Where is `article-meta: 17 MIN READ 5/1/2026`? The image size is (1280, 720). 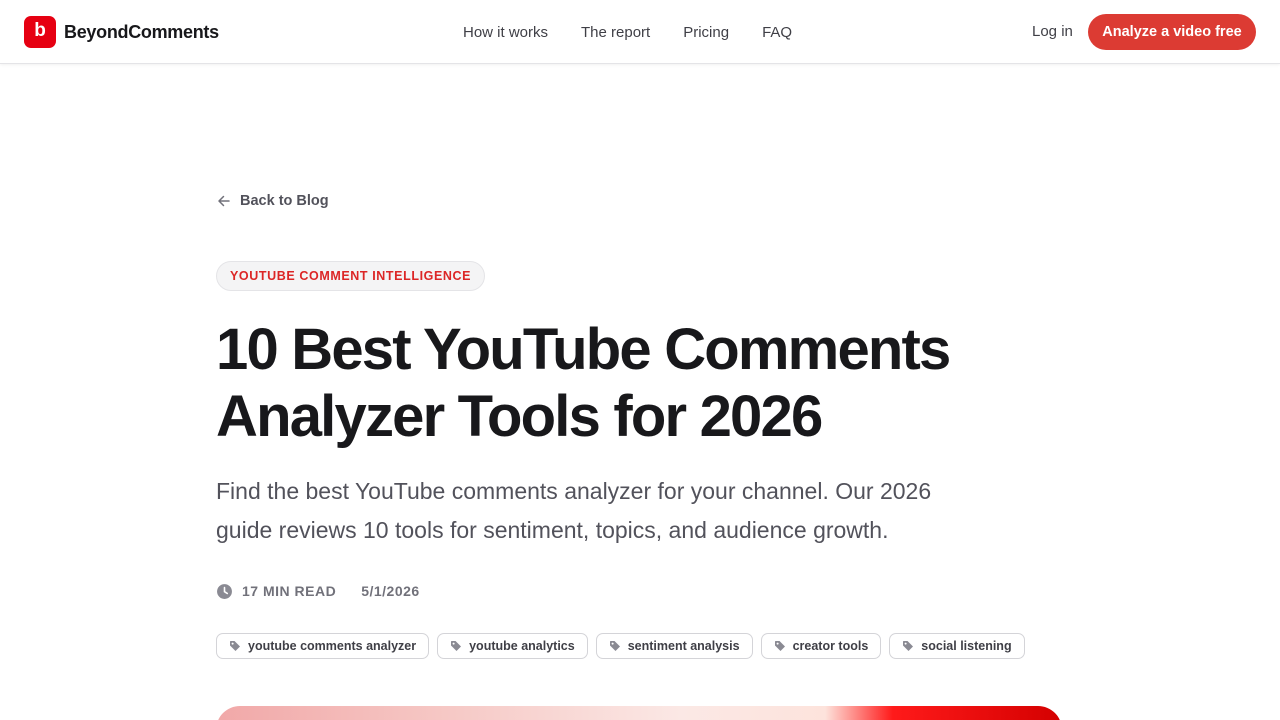 article-meta: 17 MIN READ 5/1/2026 is located at coordinates (318, 591).